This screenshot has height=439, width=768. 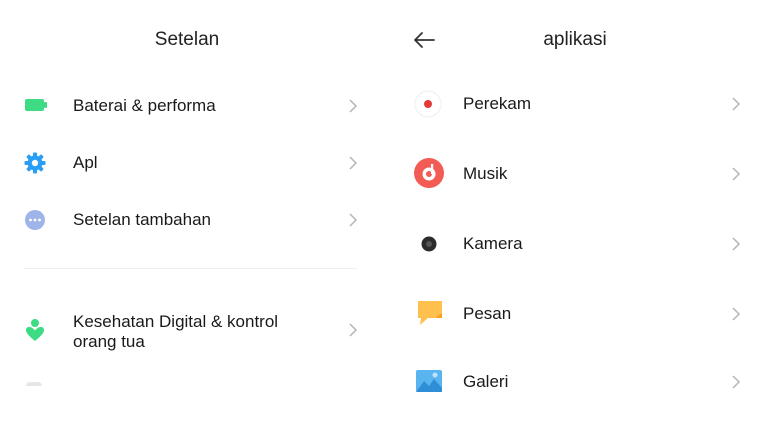 I want to click on settings-item-additional: Setelan tambahan, so click(x=192, y=220).